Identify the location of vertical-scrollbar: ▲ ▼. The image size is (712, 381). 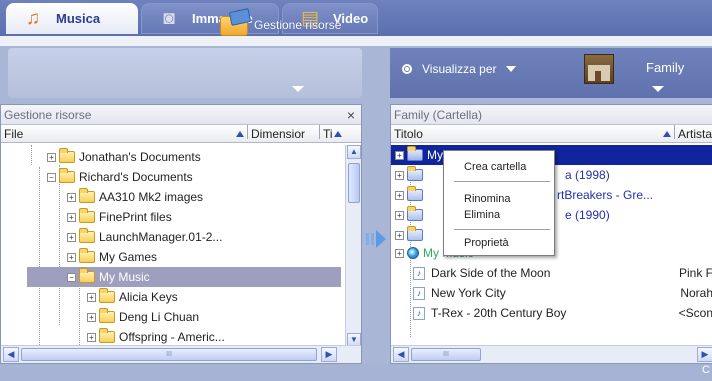
(353, 246).